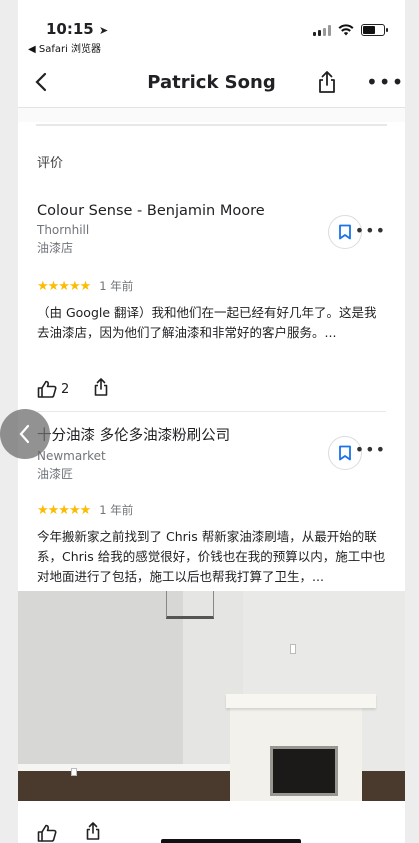 This screenshot has height=843, width=419. What do you see at coordinates (65, 389) in the screenshot?
I see `like-count: 2` at bounding box center [65, 389].